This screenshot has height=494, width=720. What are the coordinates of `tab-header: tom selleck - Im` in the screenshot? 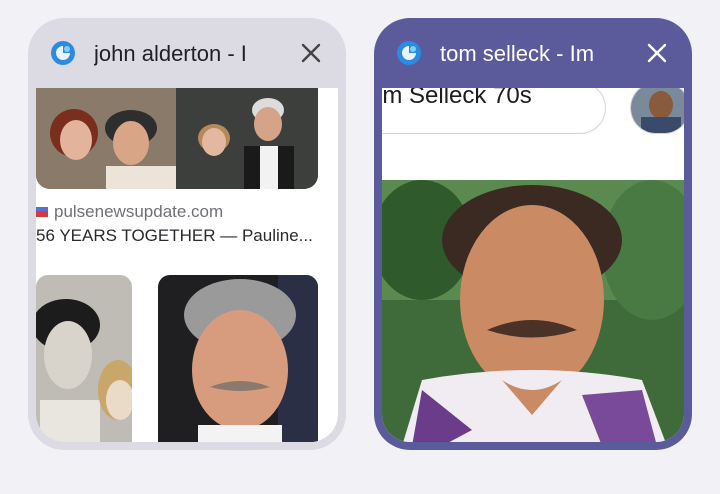 It's located at (533, 53).